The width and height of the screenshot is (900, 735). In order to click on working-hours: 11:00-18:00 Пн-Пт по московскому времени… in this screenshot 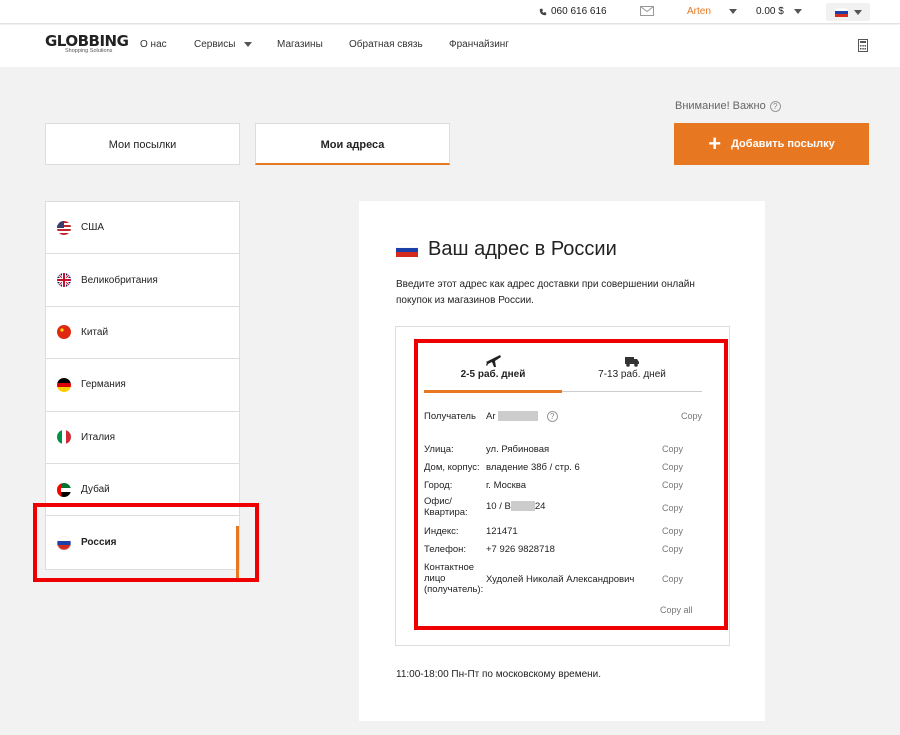, I will do `click(499, 674)`.